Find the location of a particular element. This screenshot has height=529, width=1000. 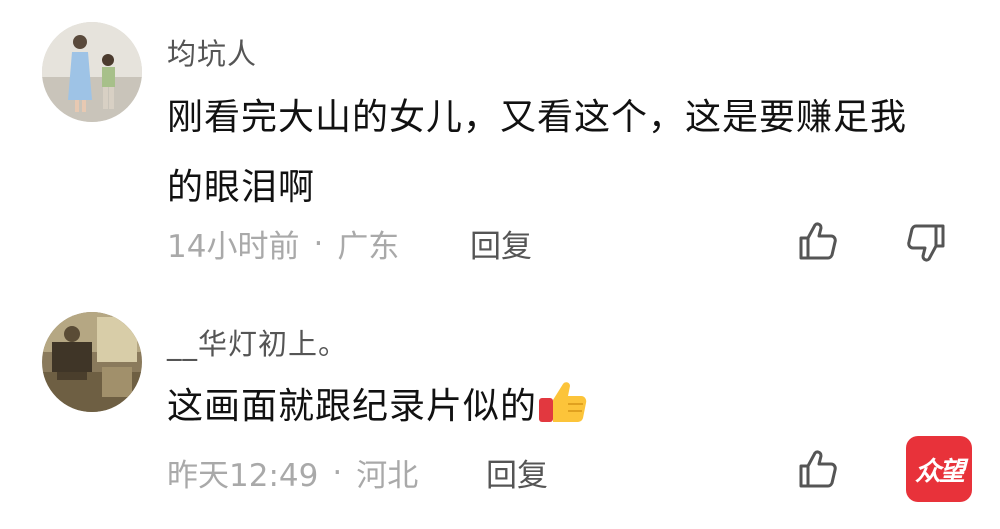

comment-meta: 昨天12:49 · 河北 is located at coordinates (292, 472).